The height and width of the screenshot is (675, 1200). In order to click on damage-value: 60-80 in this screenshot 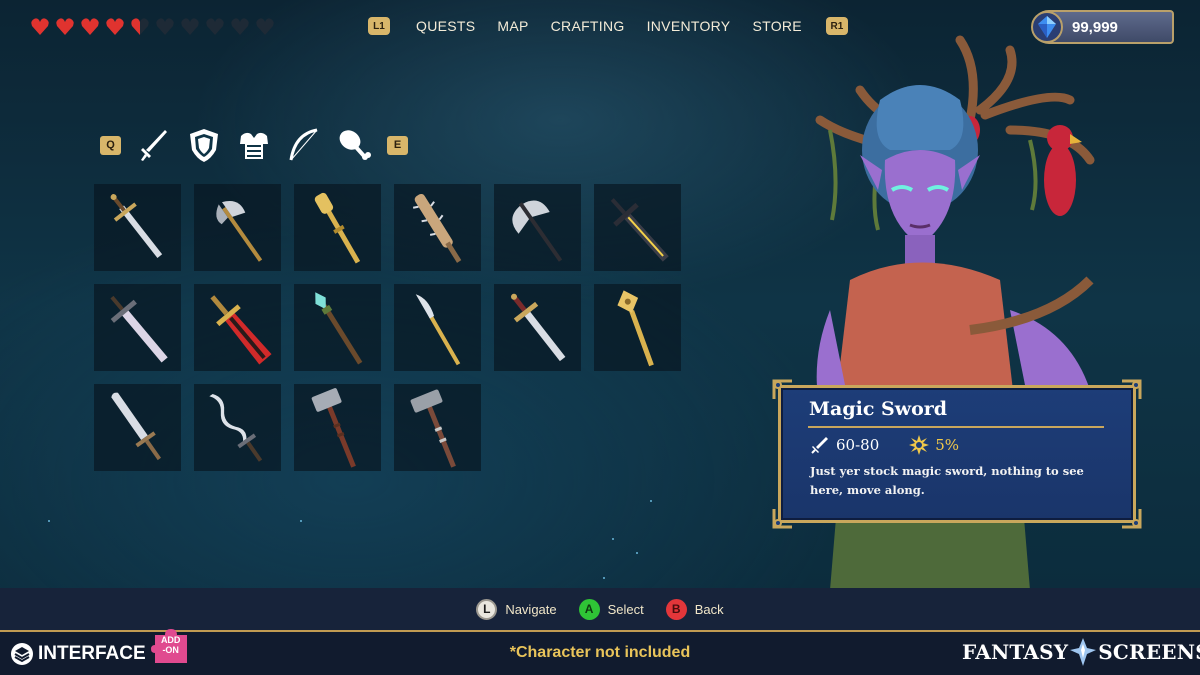, I will do `click(858, 445)`.